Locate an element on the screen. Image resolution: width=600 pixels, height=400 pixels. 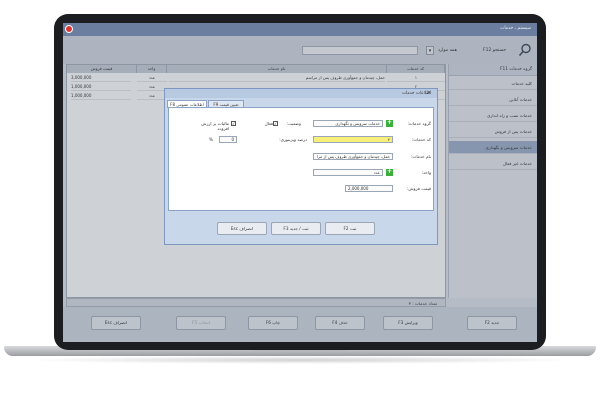
status-label: وضعیت: is located at coordinates (293, 123).